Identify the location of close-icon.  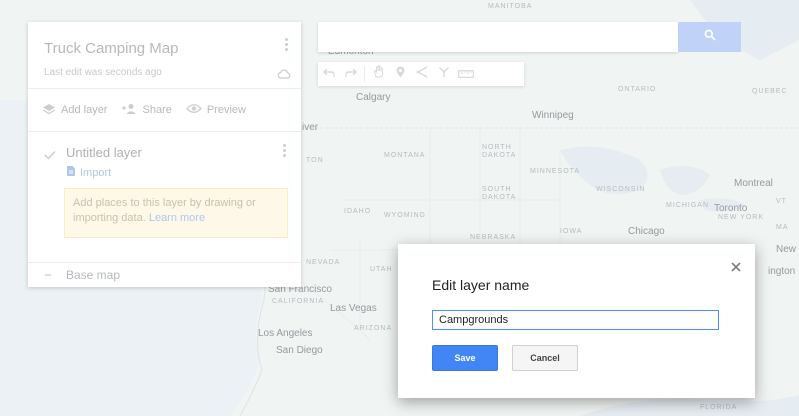
(736, 267).